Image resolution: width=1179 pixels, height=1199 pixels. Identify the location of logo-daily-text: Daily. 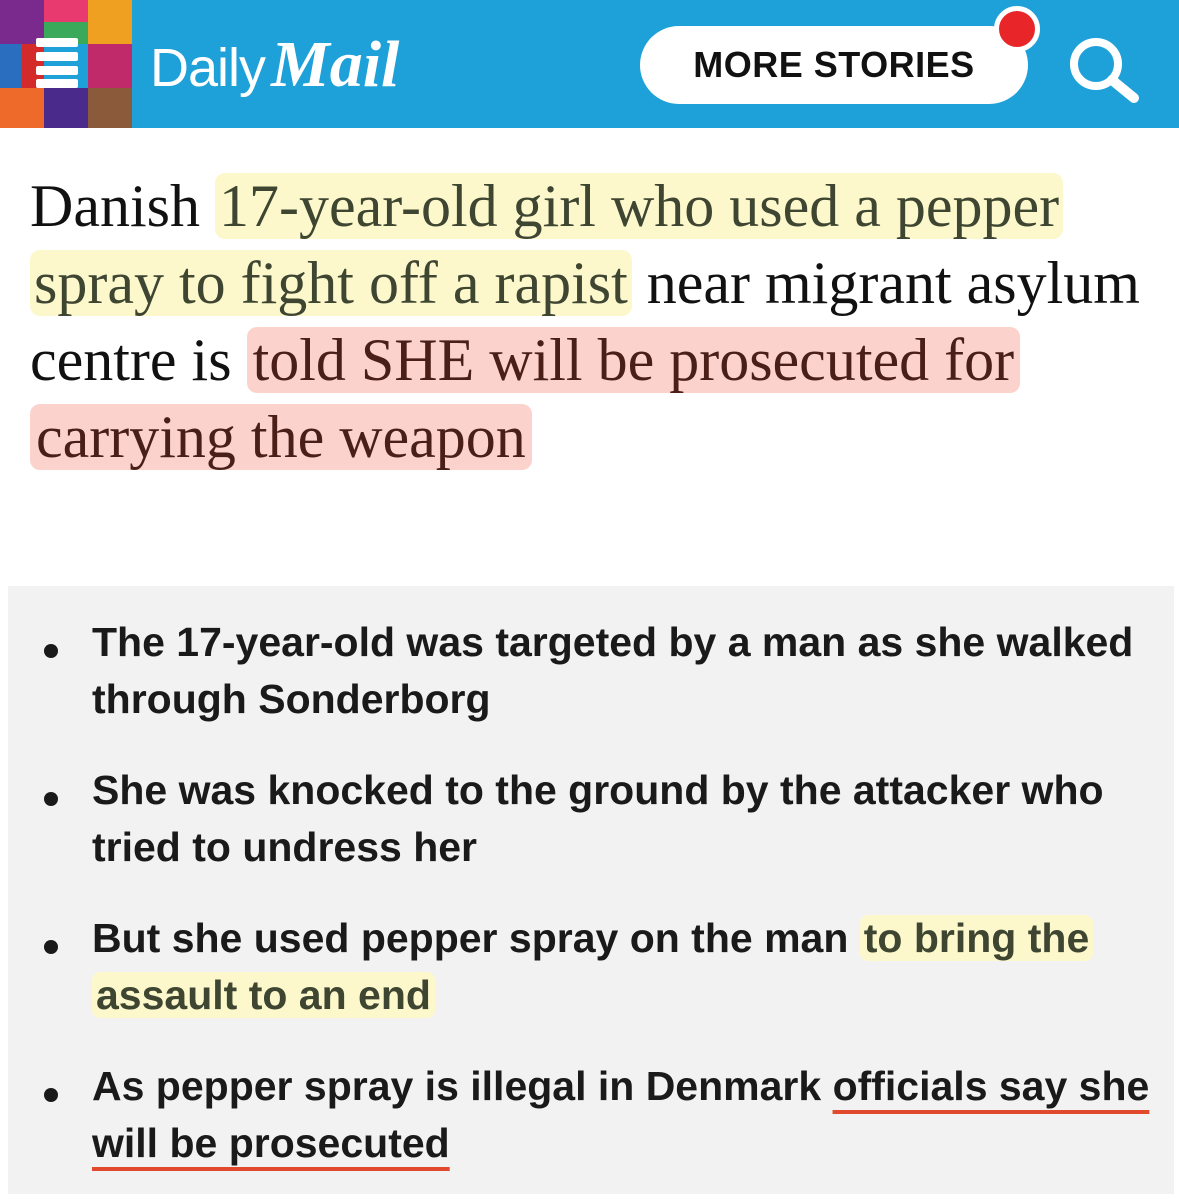
(208, 68).